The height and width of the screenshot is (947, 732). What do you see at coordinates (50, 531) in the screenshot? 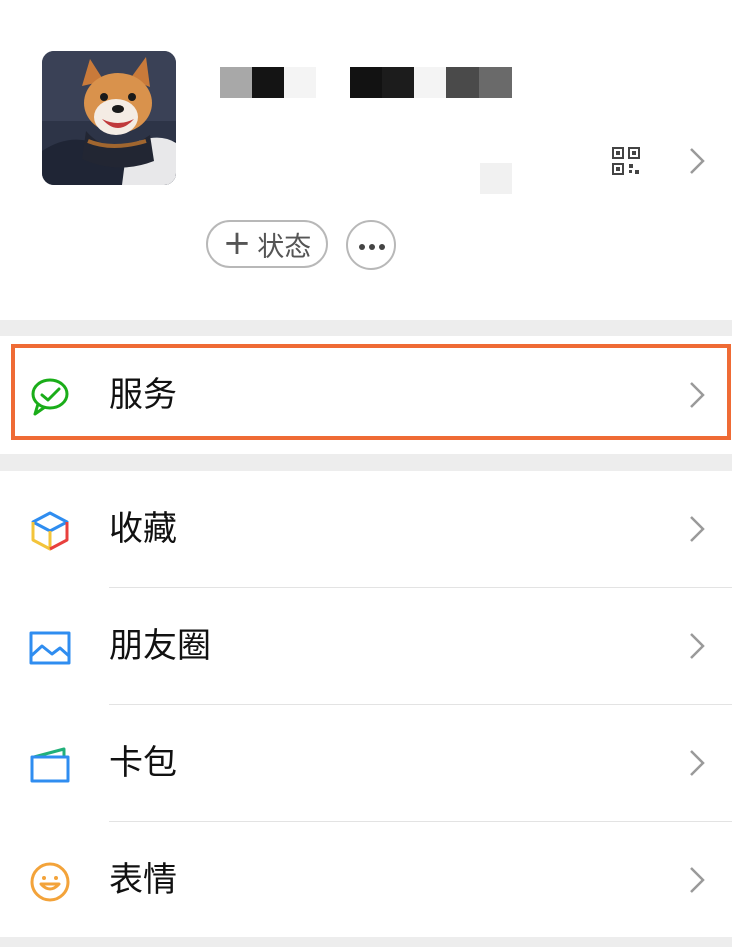
I see `favorites-cube-icon` at bounding box center [50, 531].